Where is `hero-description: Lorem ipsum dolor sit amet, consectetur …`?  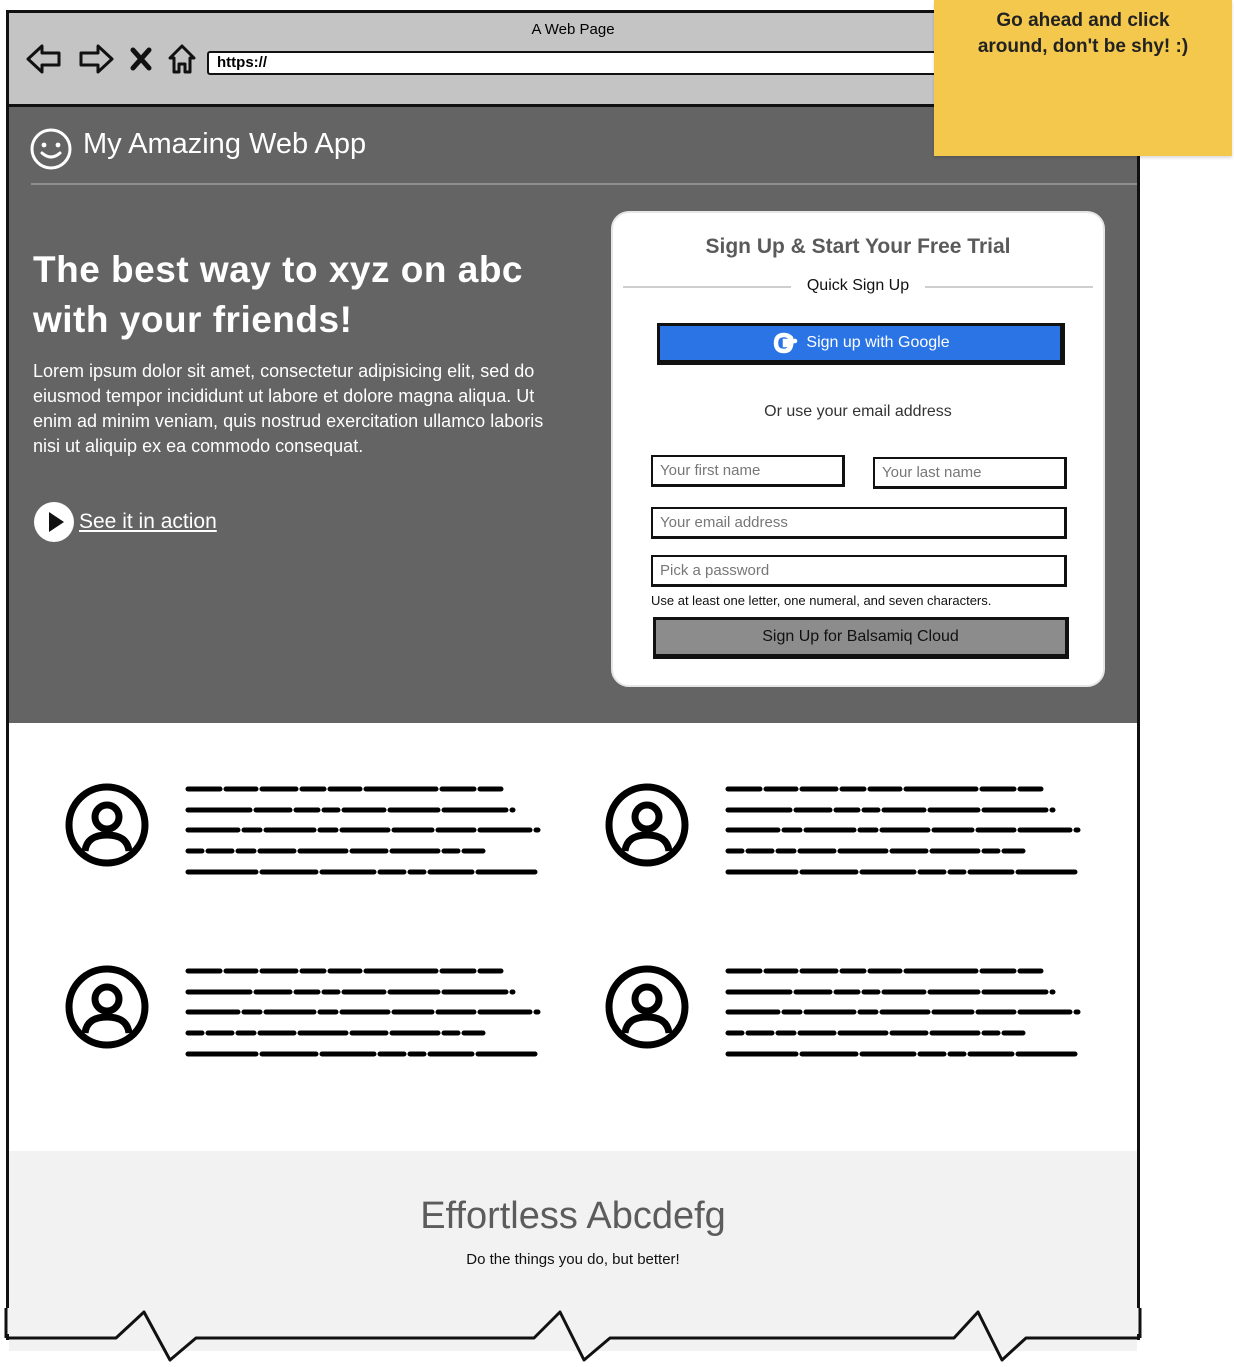
hero-description: Lorem ipsum dolor sit amet, consectetur … is located at coordinates (288, 408).